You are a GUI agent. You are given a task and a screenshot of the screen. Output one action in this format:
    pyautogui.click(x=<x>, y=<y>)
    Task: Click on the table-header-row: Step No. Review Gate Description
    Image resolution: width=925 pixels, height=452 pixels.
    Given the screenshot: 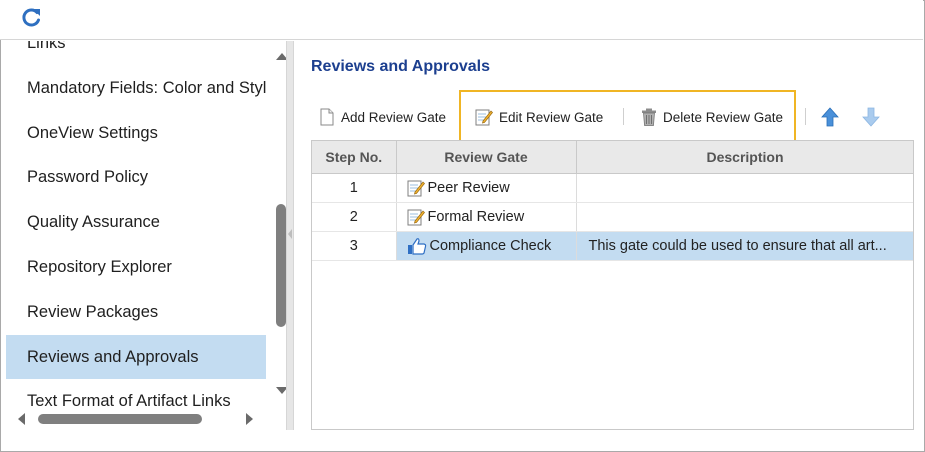 What is the action you would take?
    pyautogui.click(x=612, y=157)
    